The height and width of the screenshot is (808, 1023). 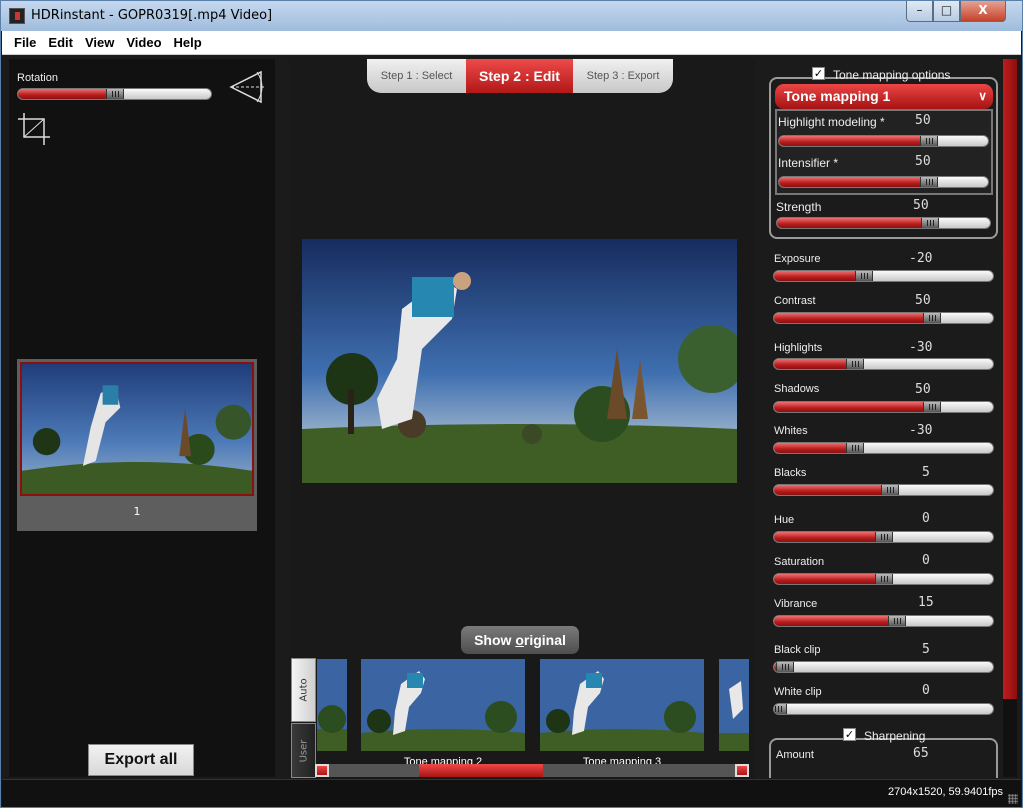 I want to click on strip-item-partial-right, so click(x=734, y=705).